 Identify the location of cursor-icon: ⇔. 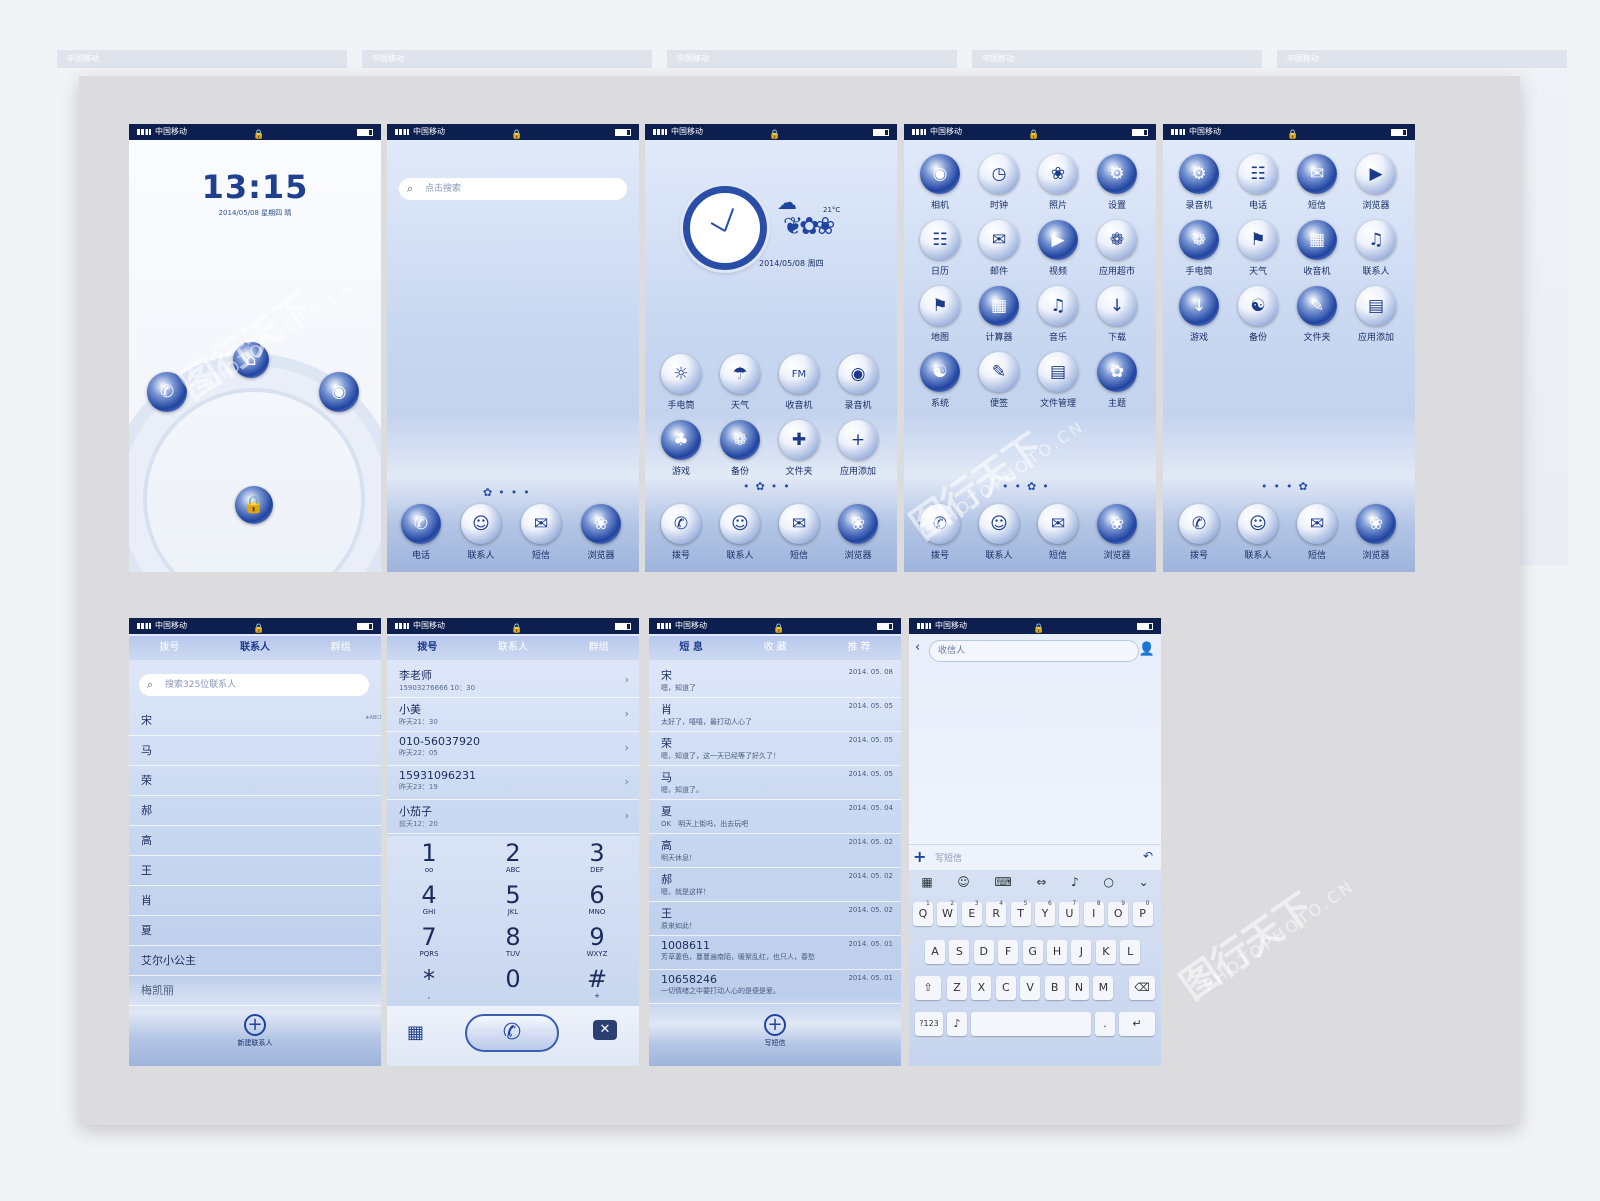
(1041, 882).